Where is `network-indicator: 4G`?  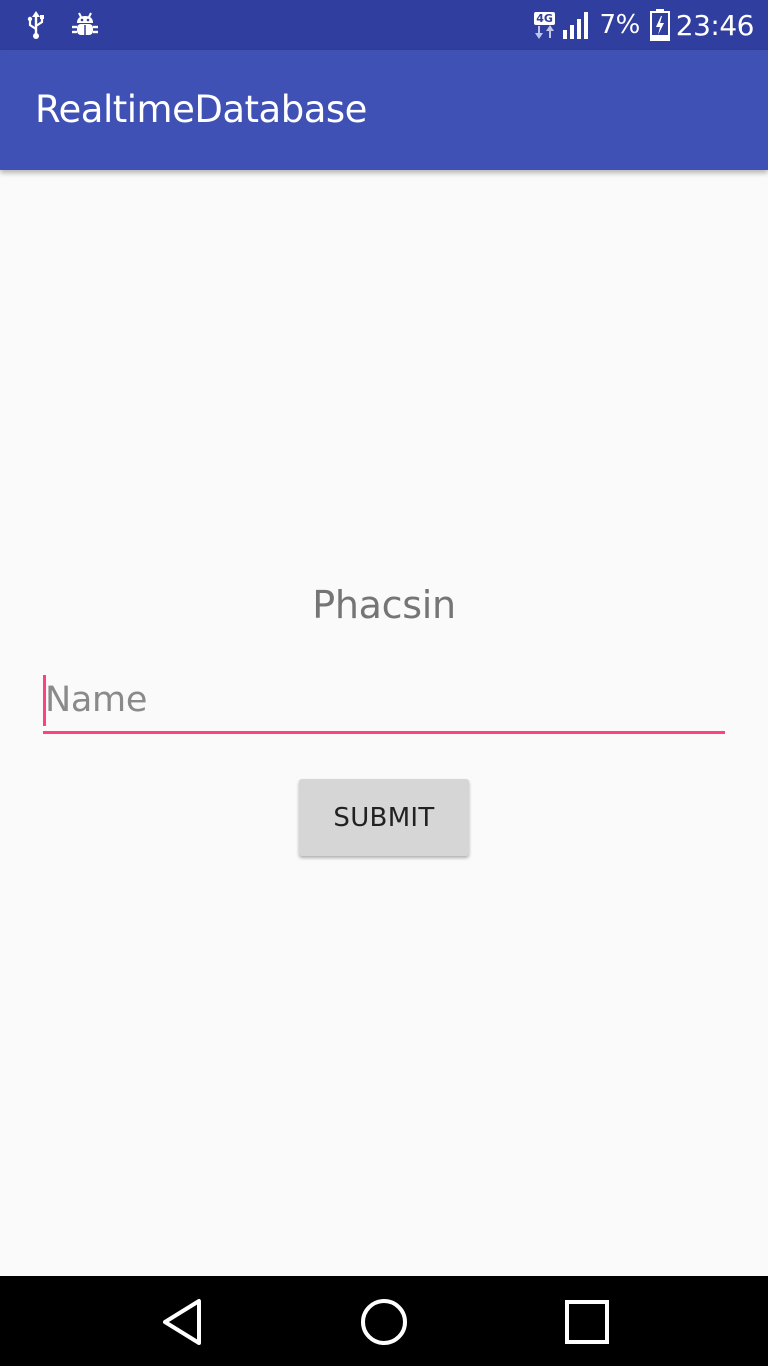 network-indicator: 4G is located at coordinates (545, 25).